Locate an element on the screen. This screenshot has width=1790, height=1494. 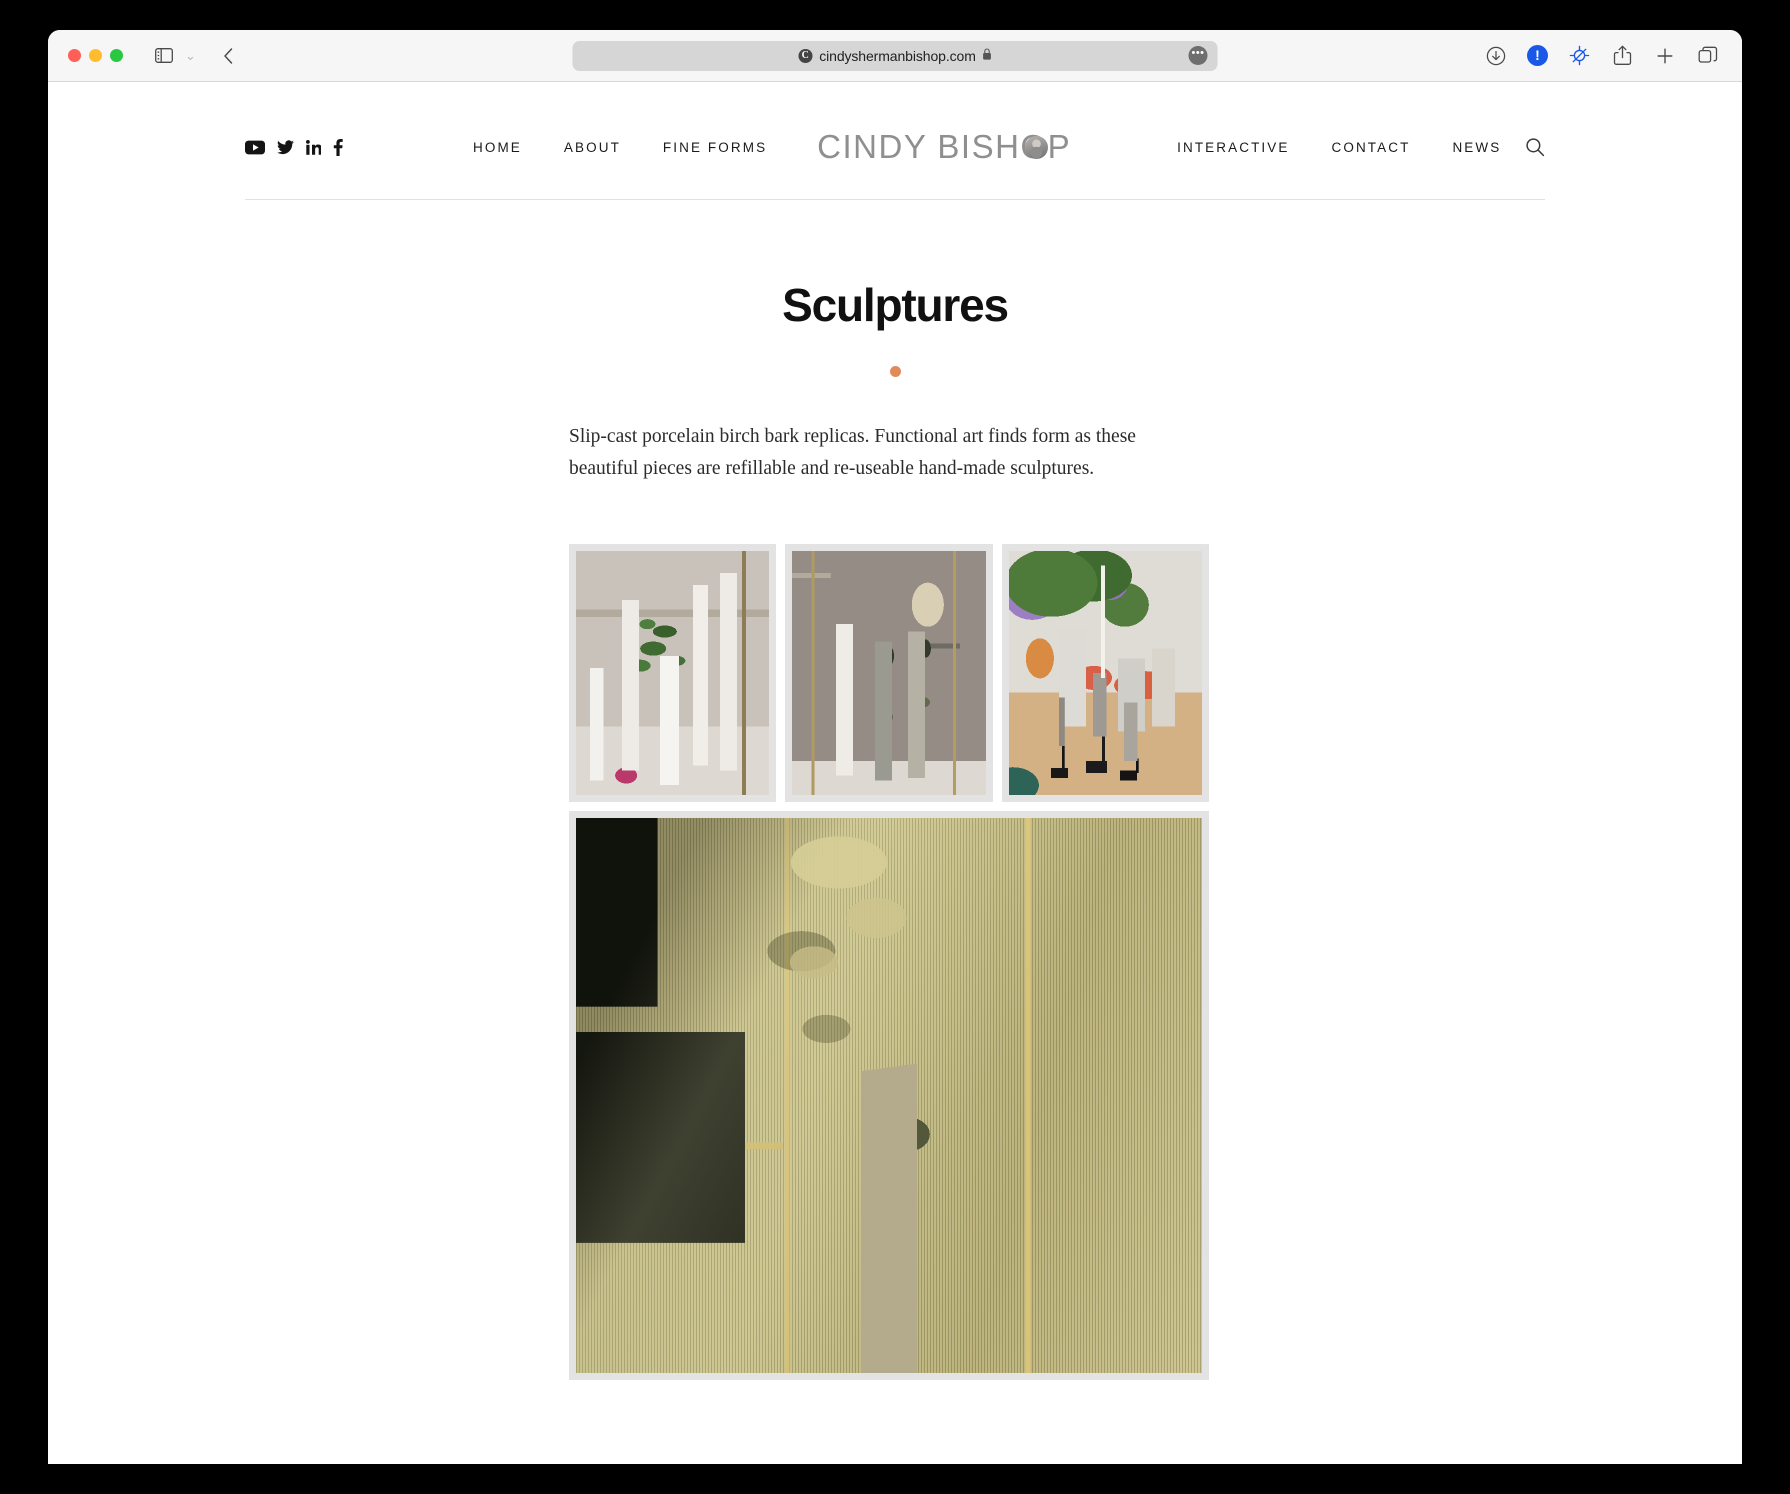
sidebar-chevron-icon: ⌄ is located at coordinates (190, 56).